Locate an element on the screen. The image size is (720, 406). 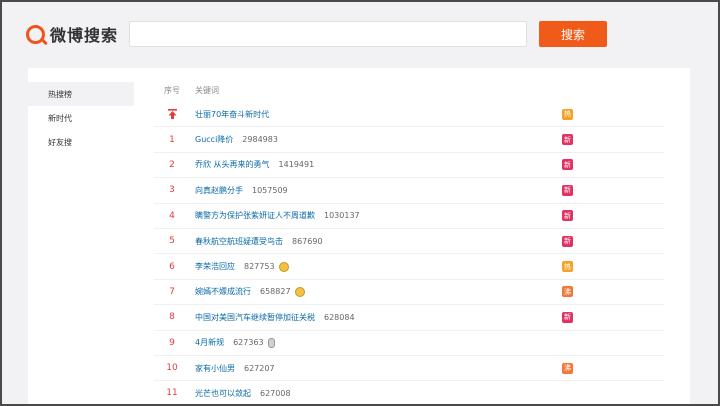
table-row: 5 春秋航空航班疑遭受鸟击 867690 新 is located at coordinates (409, 242).